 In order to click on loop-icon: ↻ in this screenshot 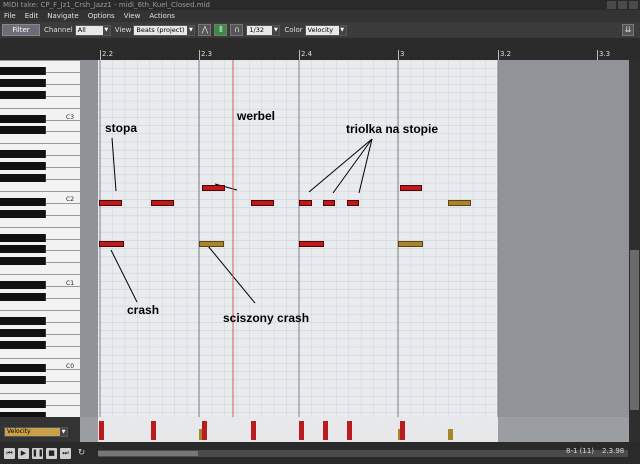, I will do `click(81, 453)`.